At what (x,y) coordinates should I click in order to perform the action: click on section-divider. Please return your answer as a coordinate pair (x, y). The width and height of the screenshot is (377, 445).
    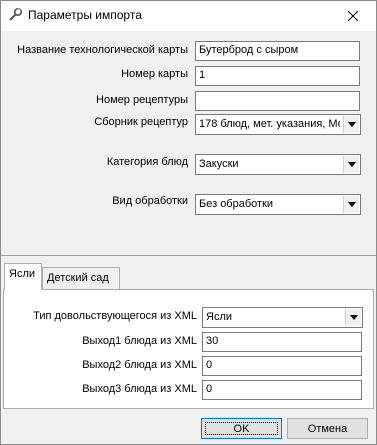
    Looking at the image, I should click on (188, 255).